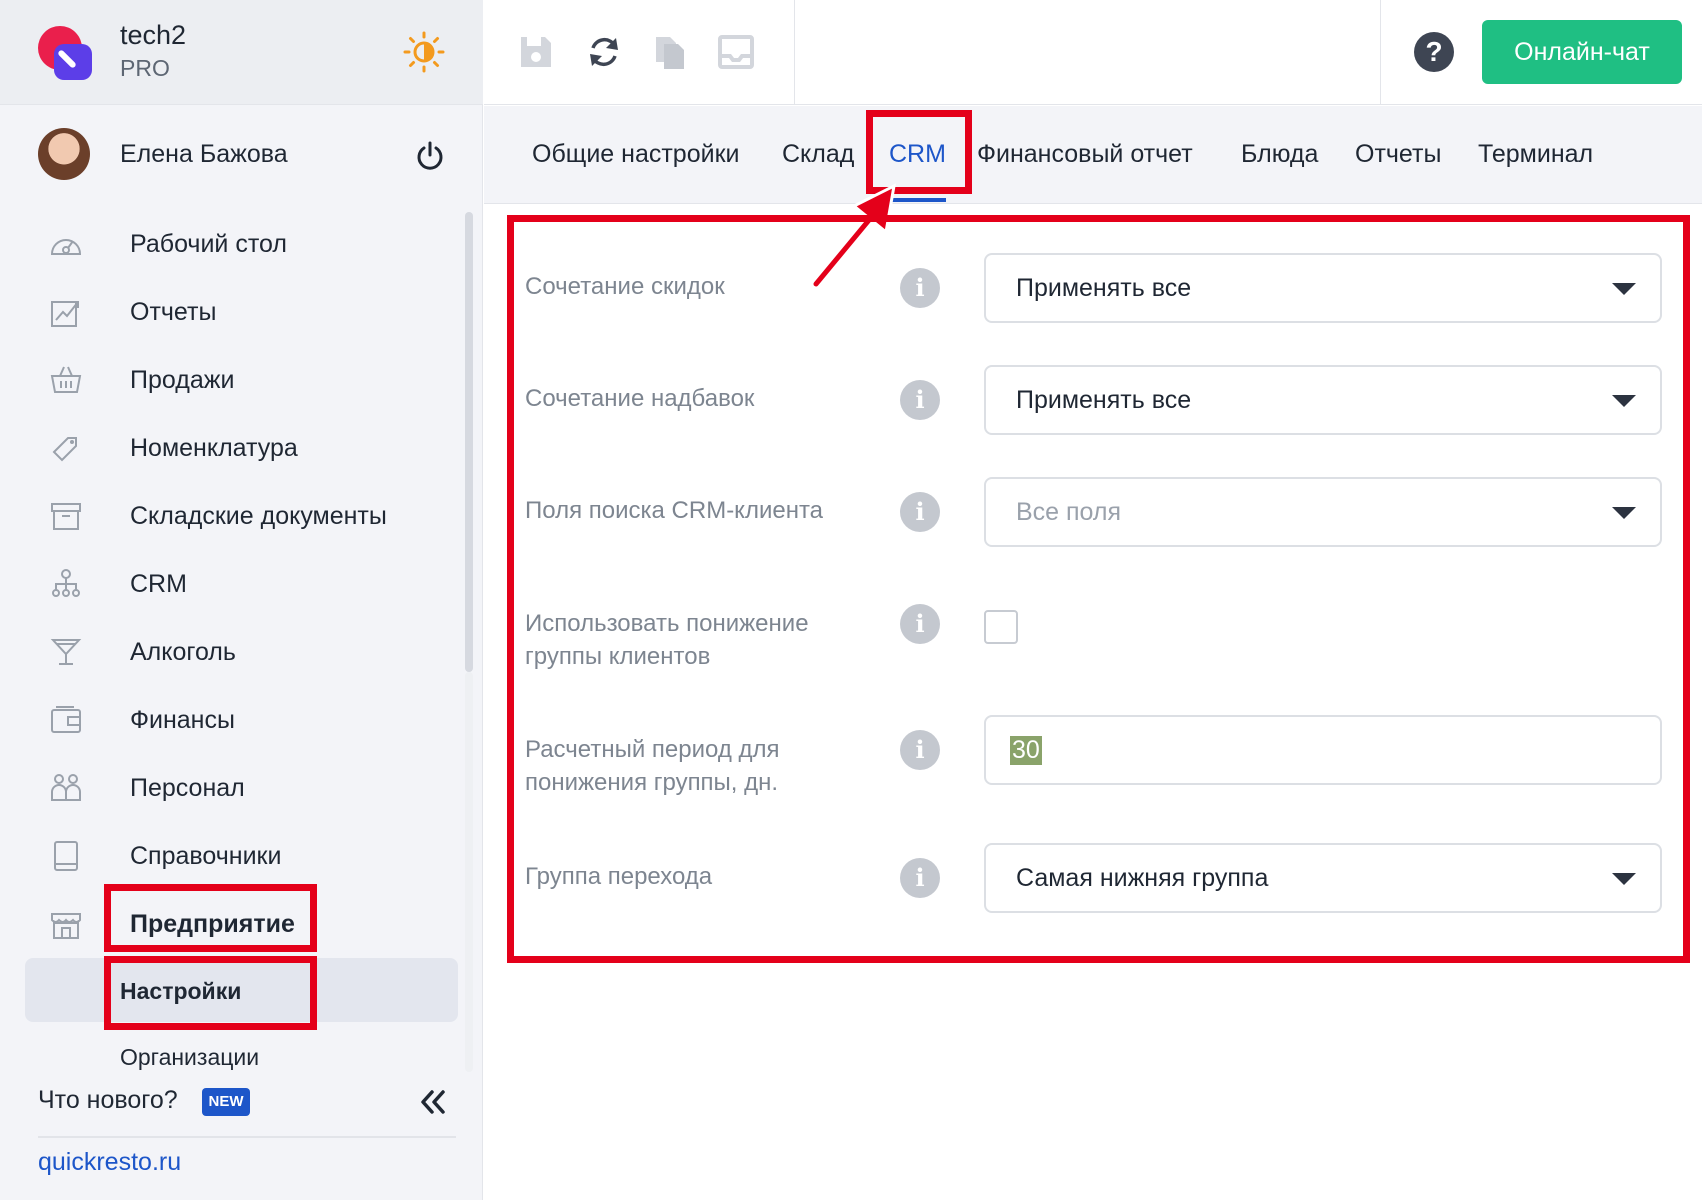  Describe the element at coordinates (433, 1102) in the screenshot. I see `collapse-sidebar-icon` at that location.